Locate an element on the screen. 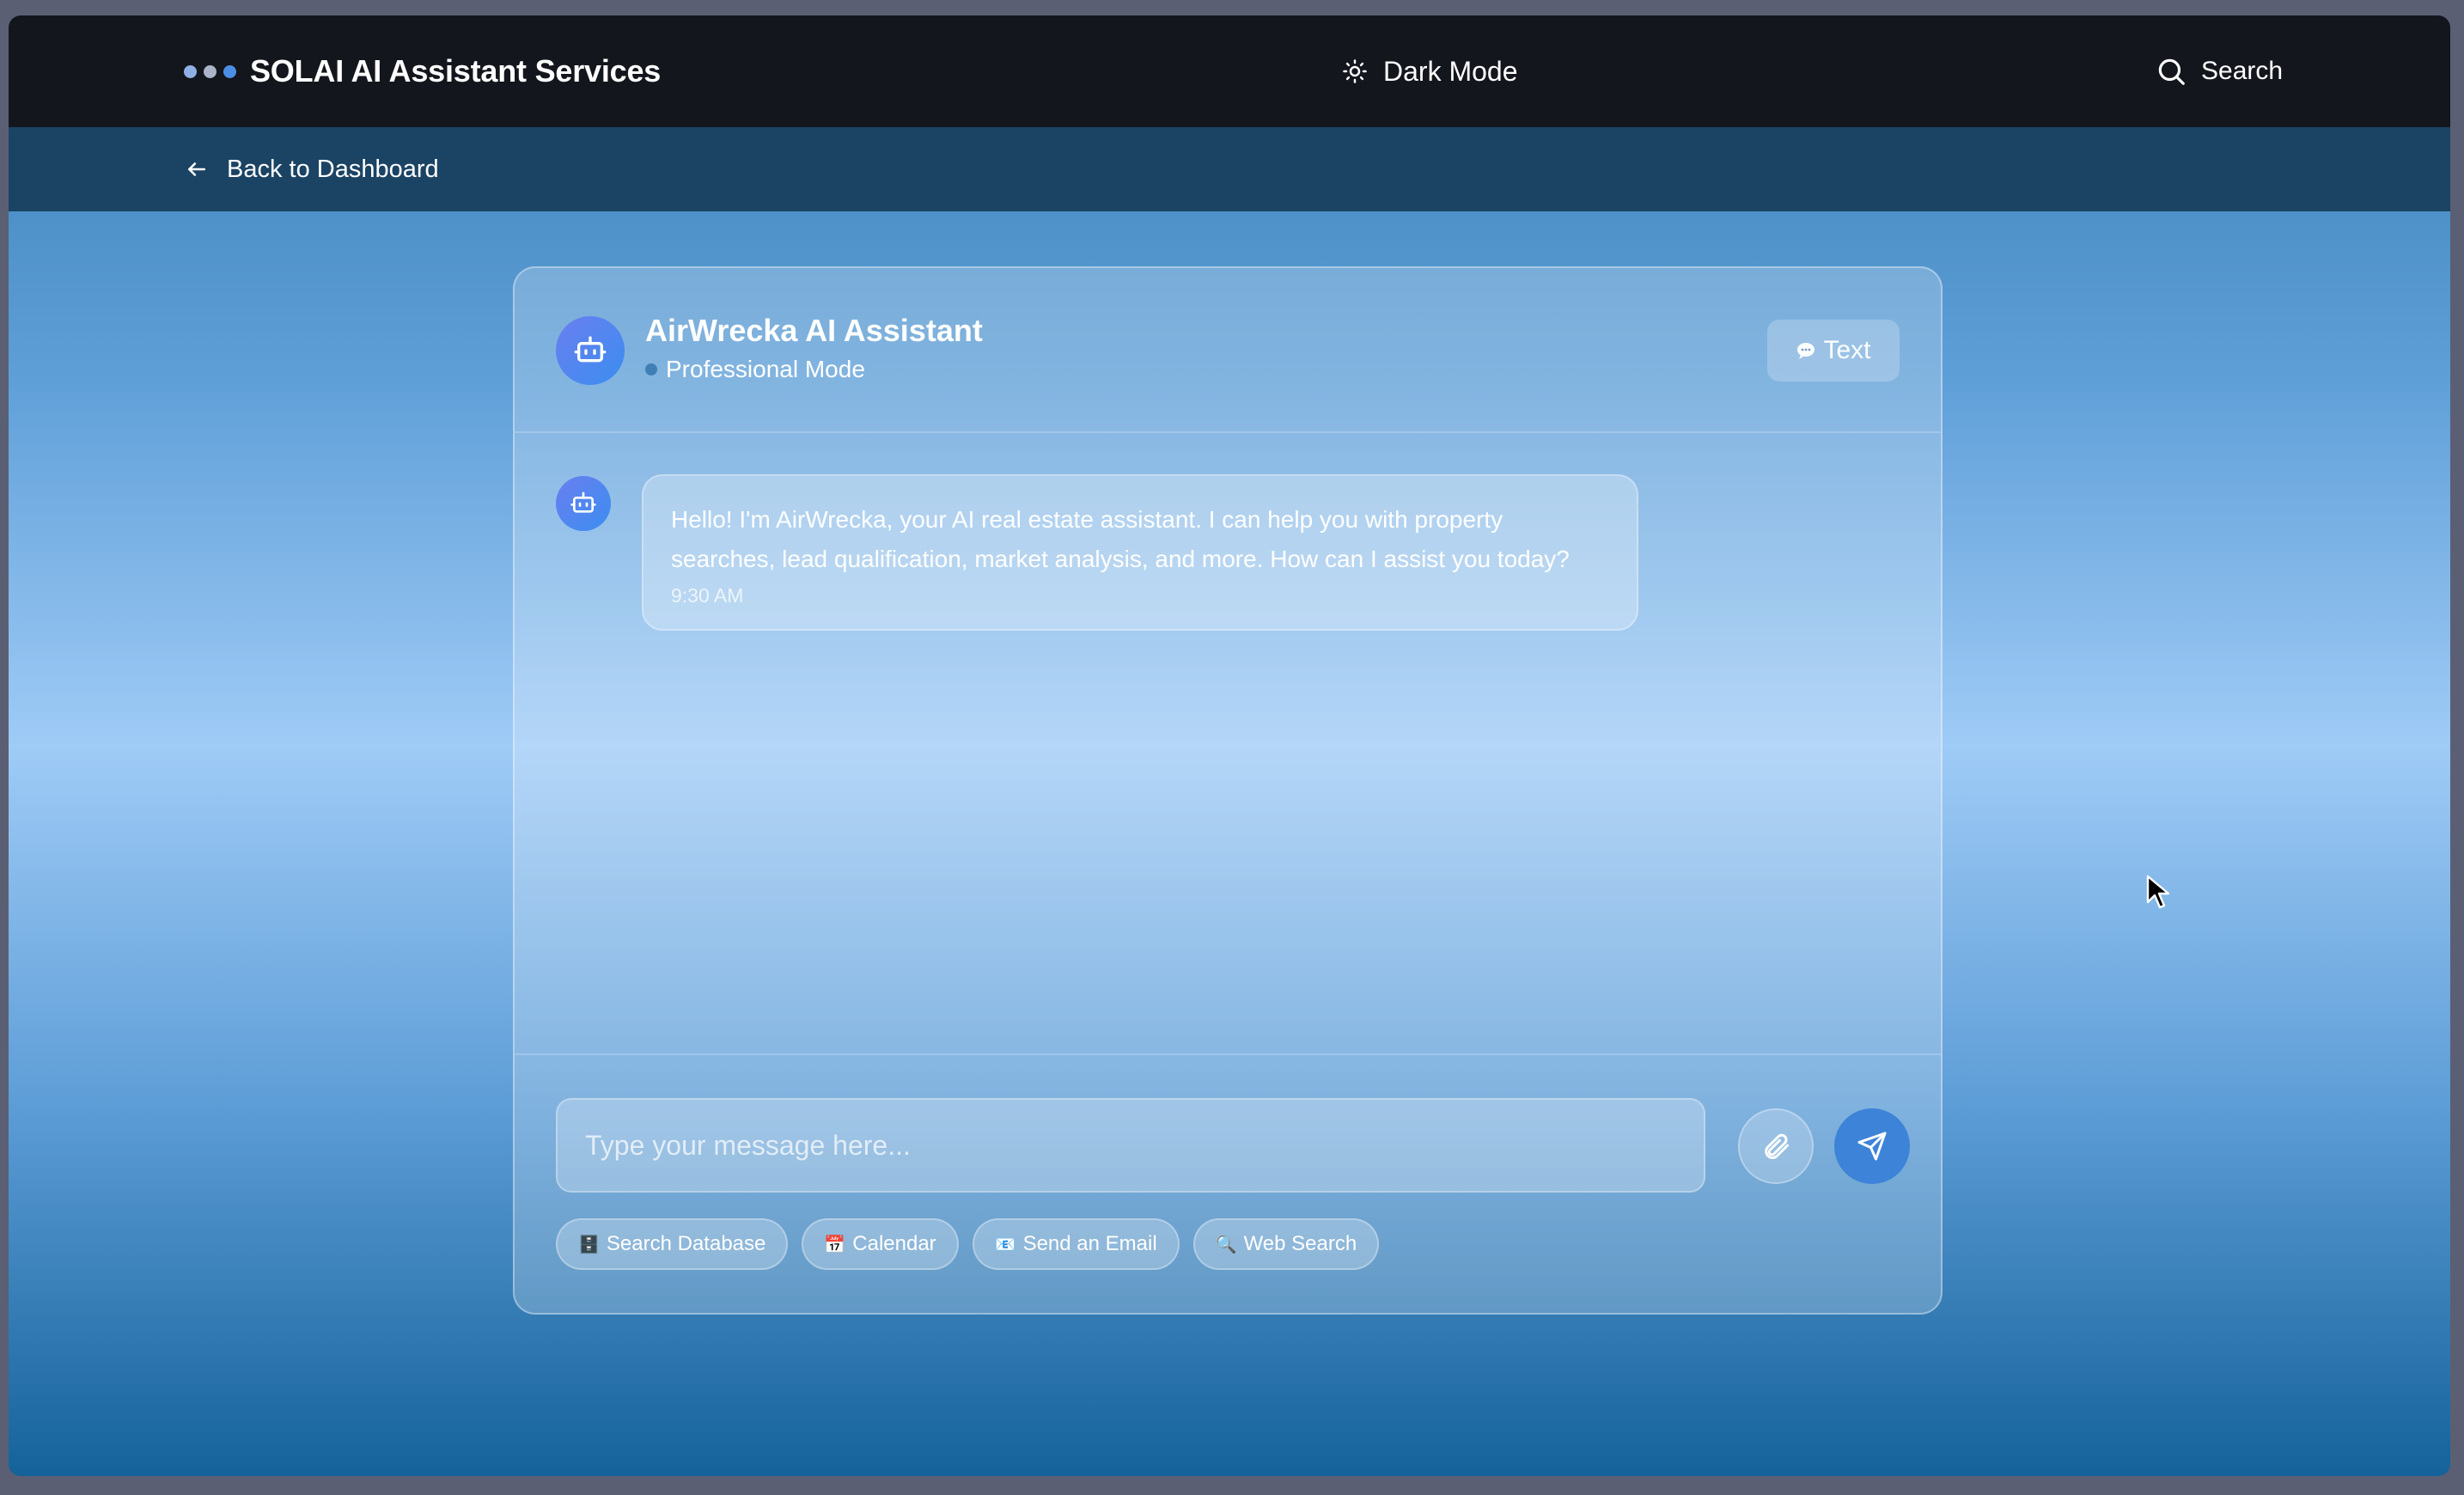 This screenshot has height=1495, width=2464. text-mode-button: Text is located at coordinates (1833, 350).